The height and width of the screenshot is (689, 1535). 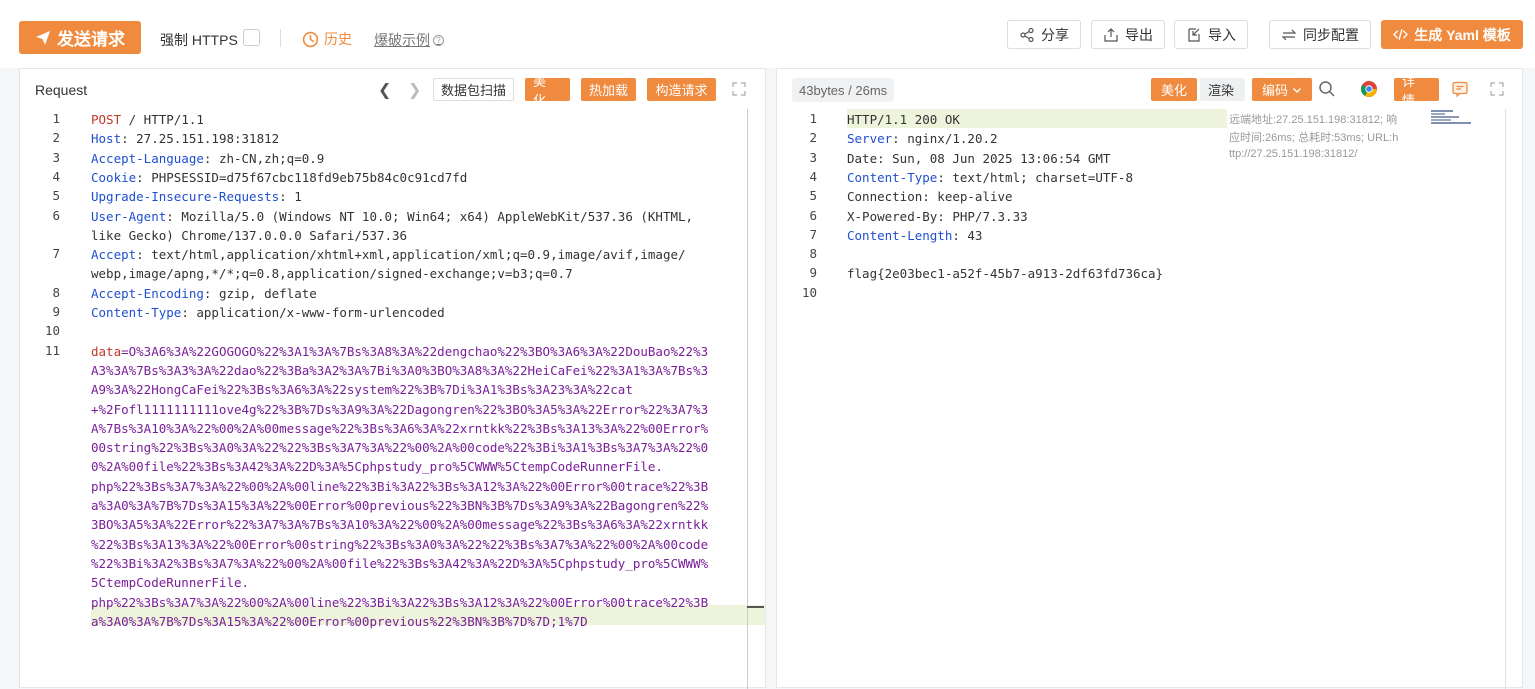 I want to click on export-button: 导出, so click(x=1128, y=34).